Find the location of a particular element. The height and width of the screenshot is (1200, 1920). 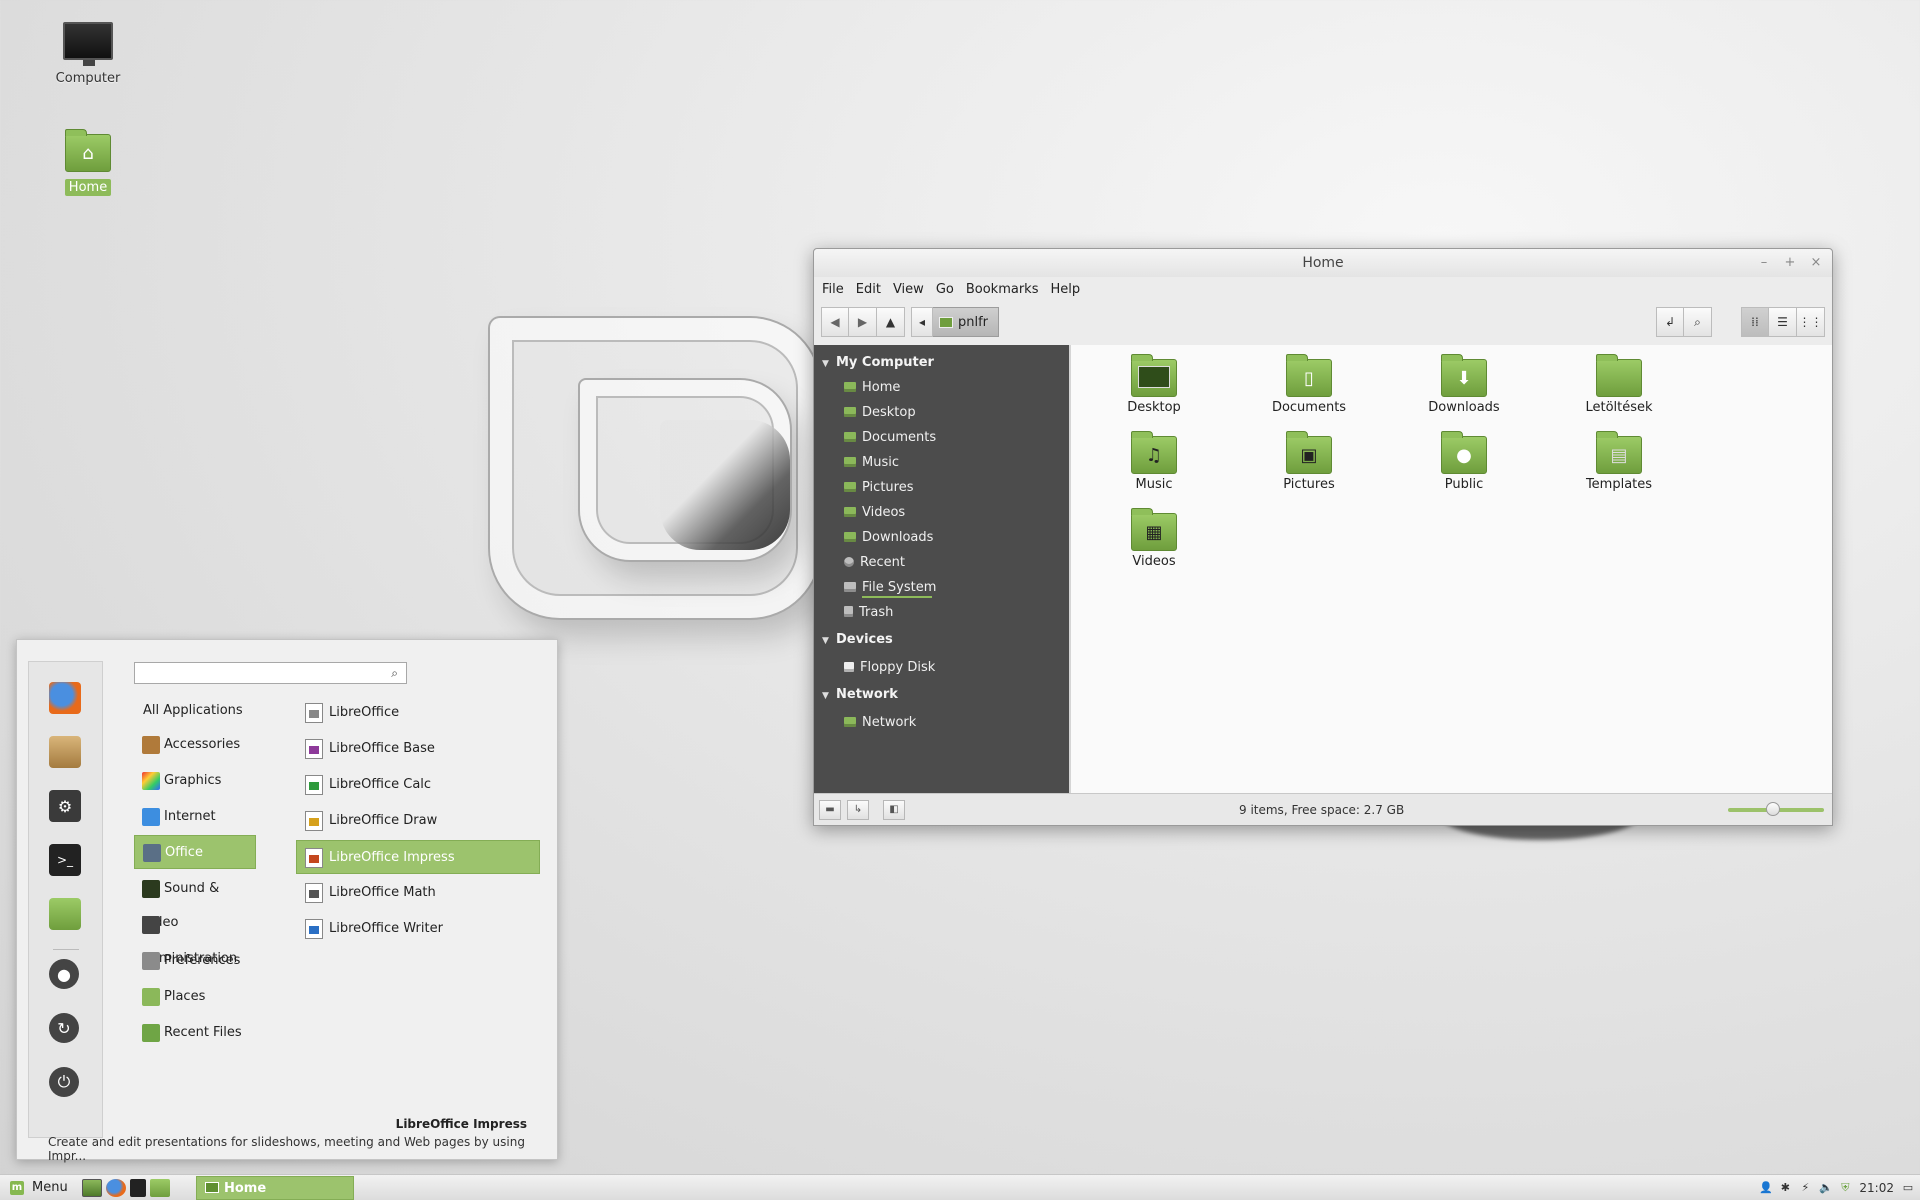

workspace-icon: ▭ is located at coordinates (1908, 1188).